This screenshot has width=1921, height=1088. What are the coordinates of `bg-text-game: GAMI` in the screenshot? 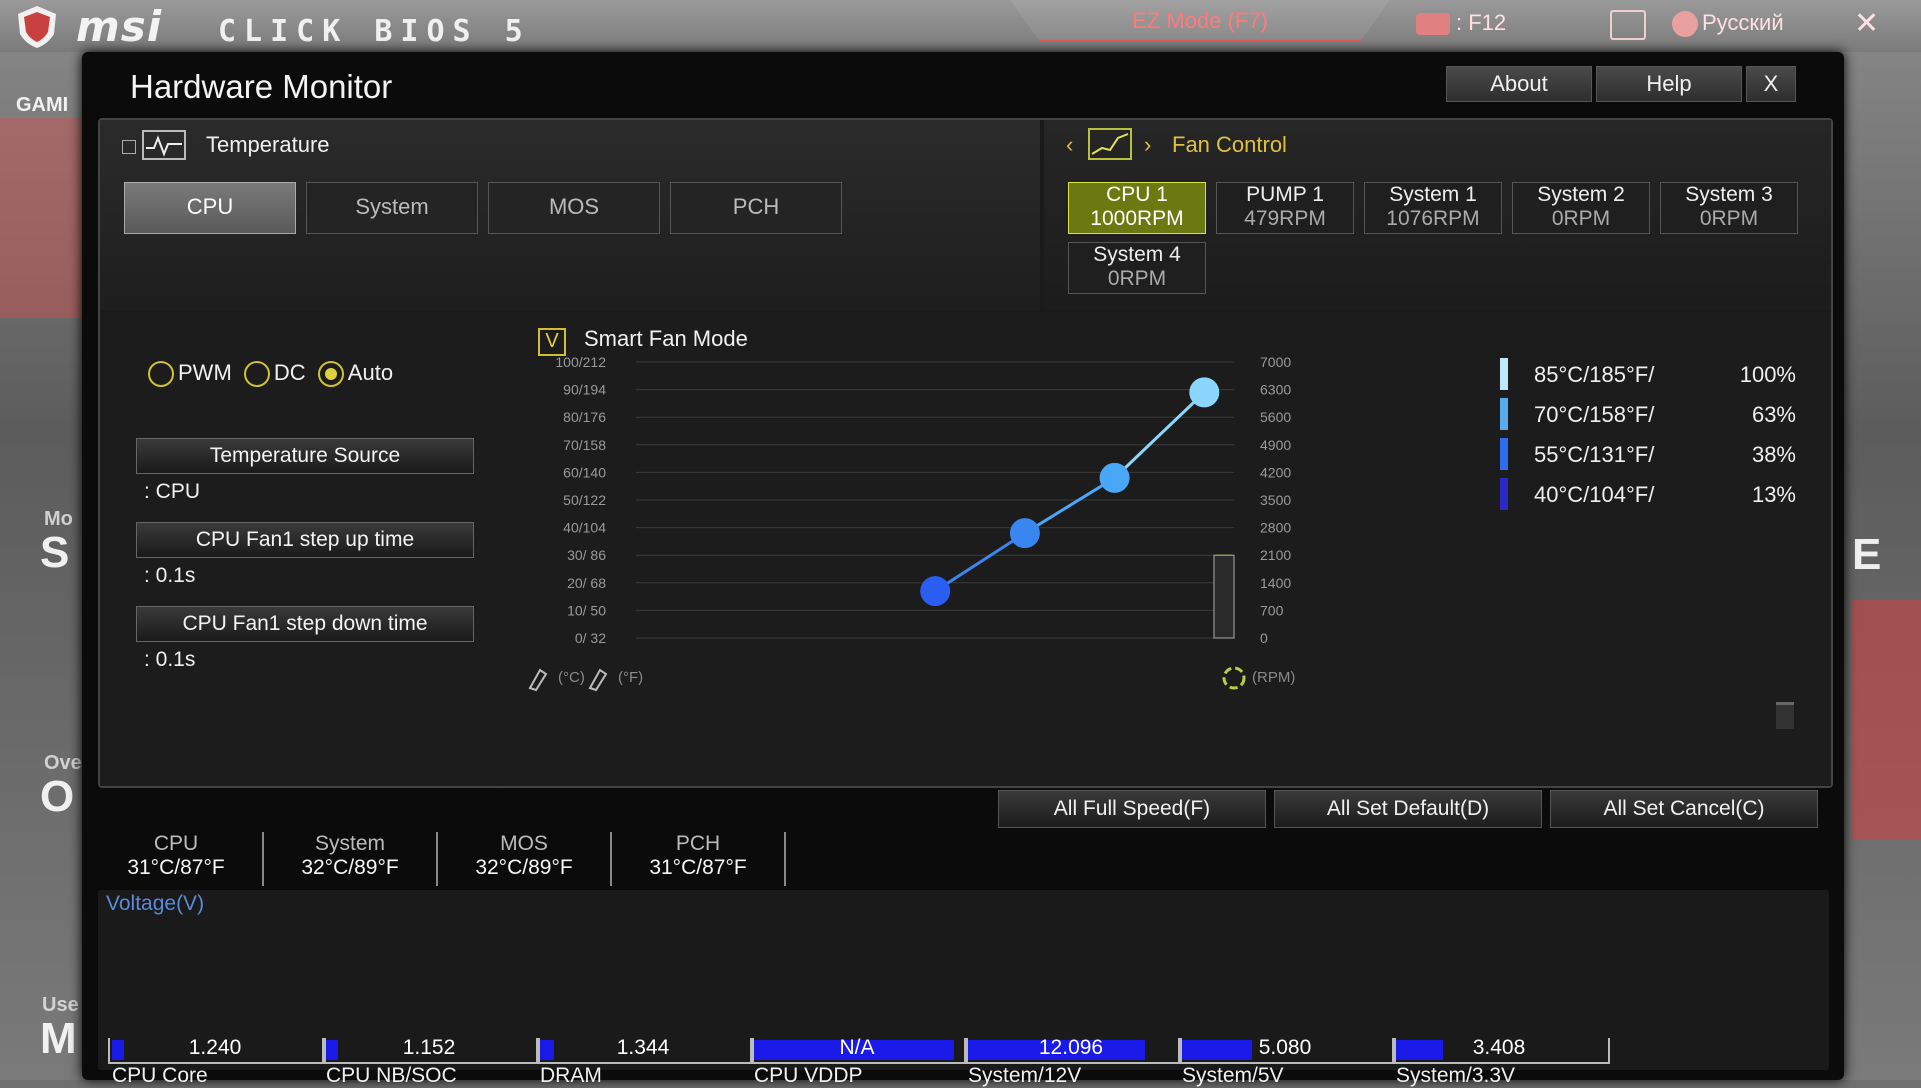 It's located at (42, 105).